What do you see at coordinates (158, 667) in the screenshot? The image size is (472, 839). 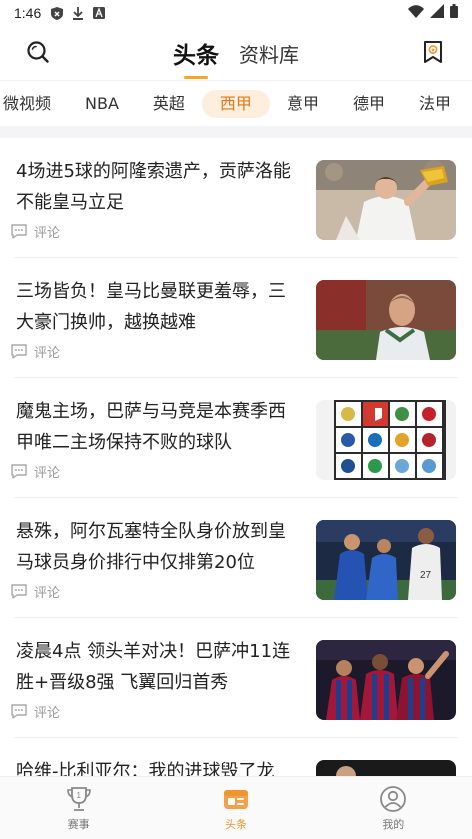 I see `news-title: 凌晨4点 领头羊对决！巴萨冲11连胜+晋级8强 飞翼回归首秀` at bounding box center [158, 667].